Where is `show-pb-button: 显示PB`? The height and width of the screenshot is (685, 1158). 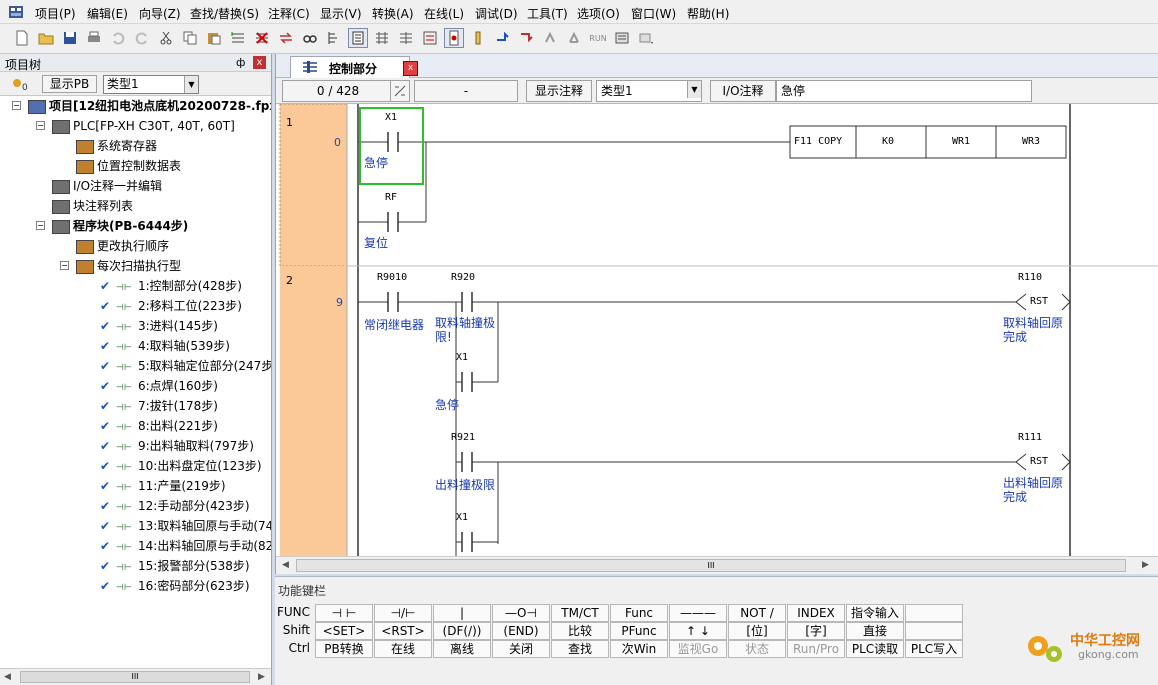
show-pb-button: 显示PB is located at coordinates (69, 84).